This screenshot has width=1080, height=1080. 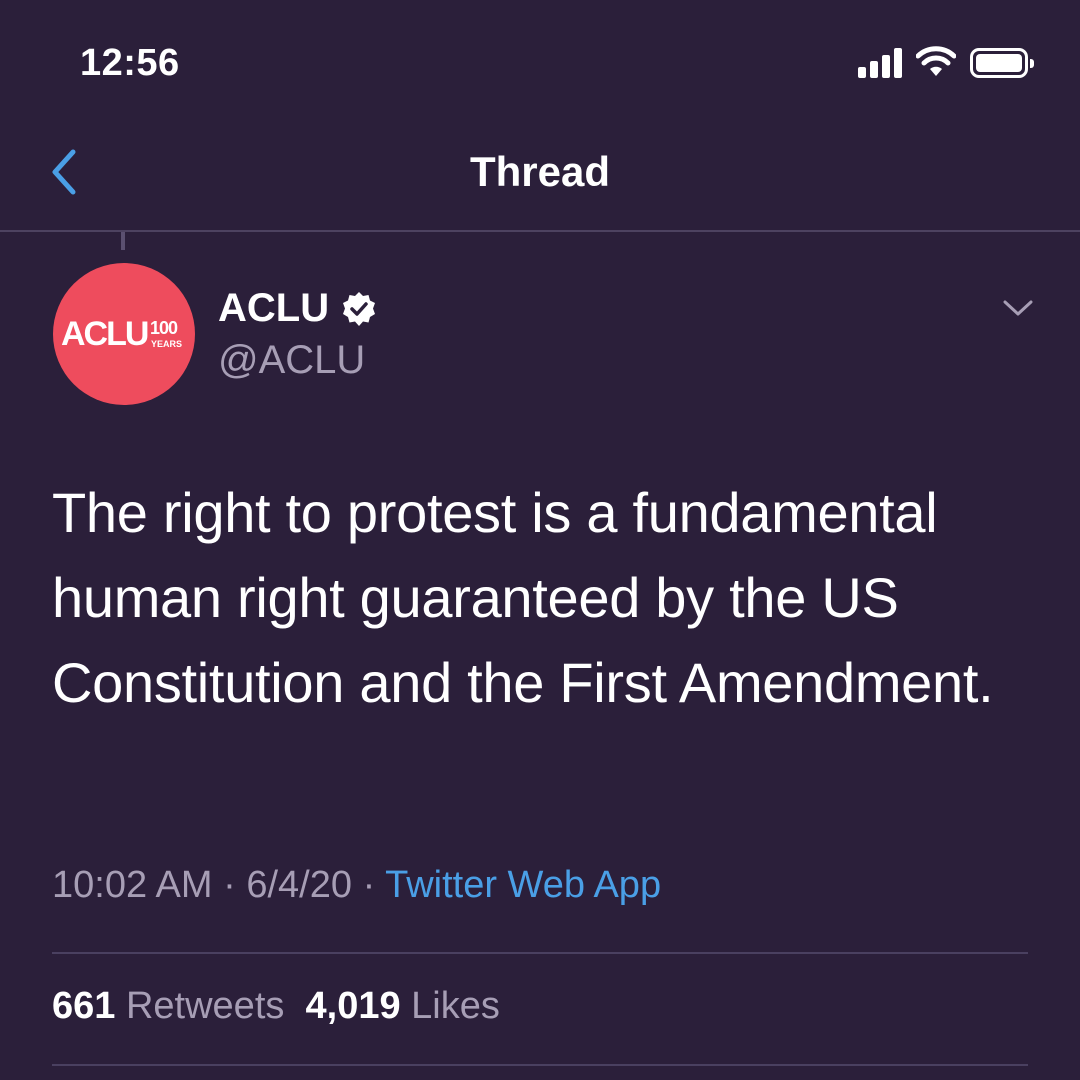 What do you see at coordinates (936, 61) in the screenshot?
I see `wifi-icon` at bounding box center [936, 61].